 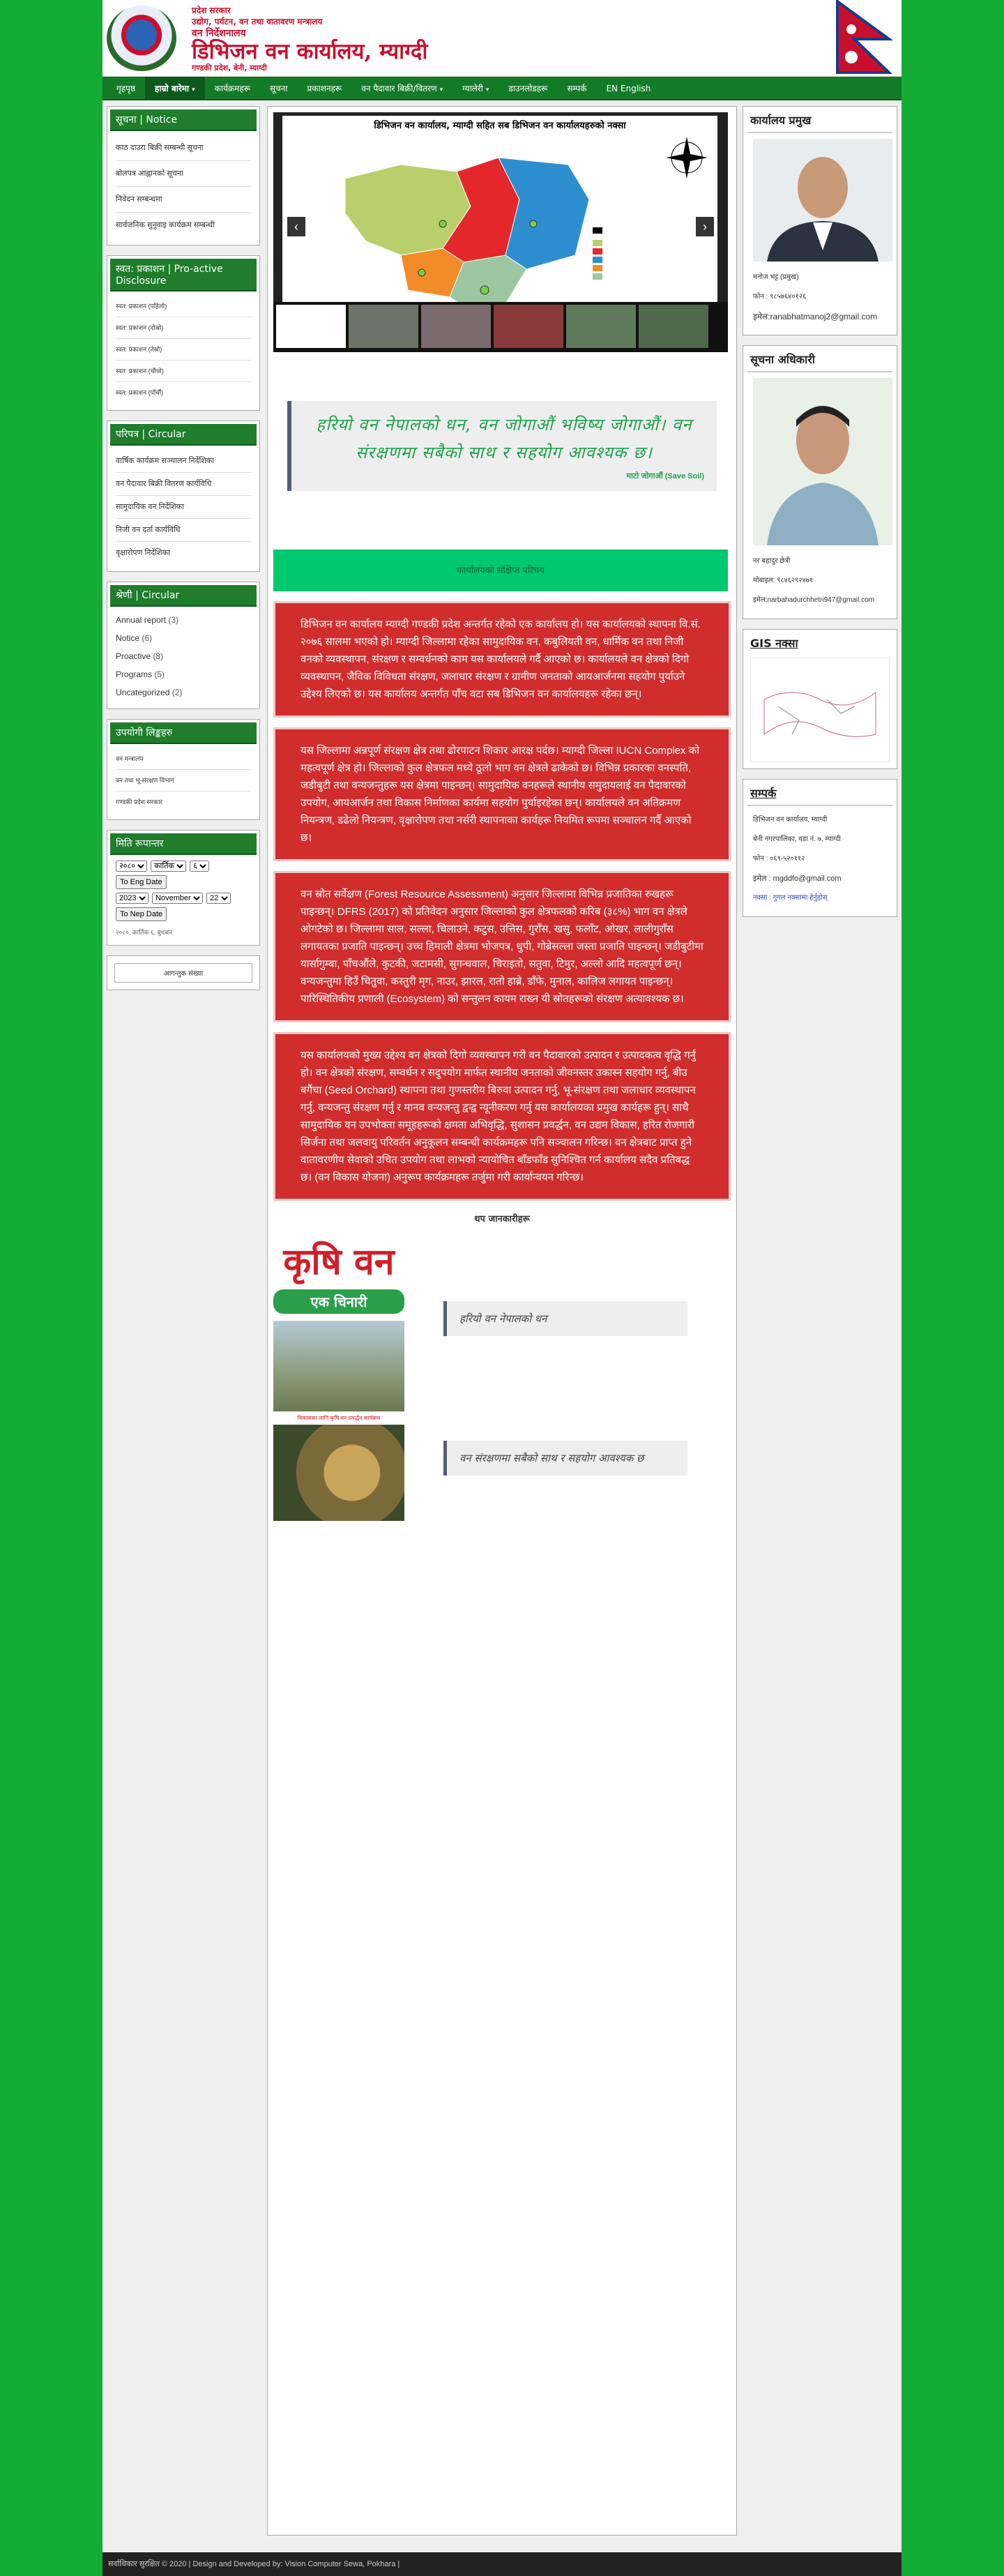 What do you see at coordinates (127, 638) in the screenshot?
I see `category-name: Notice` at bounding box center [127, 638].